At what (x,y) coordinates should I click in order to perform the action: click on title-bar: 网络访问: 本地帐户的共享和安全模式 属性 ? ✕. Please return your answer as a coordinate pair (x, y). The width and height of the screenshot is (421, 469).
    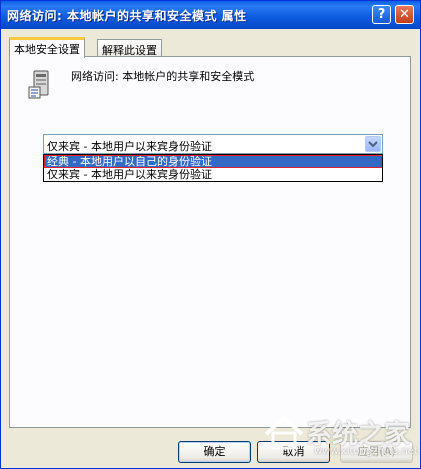
    Looking at the image, I should click on (210, 15).